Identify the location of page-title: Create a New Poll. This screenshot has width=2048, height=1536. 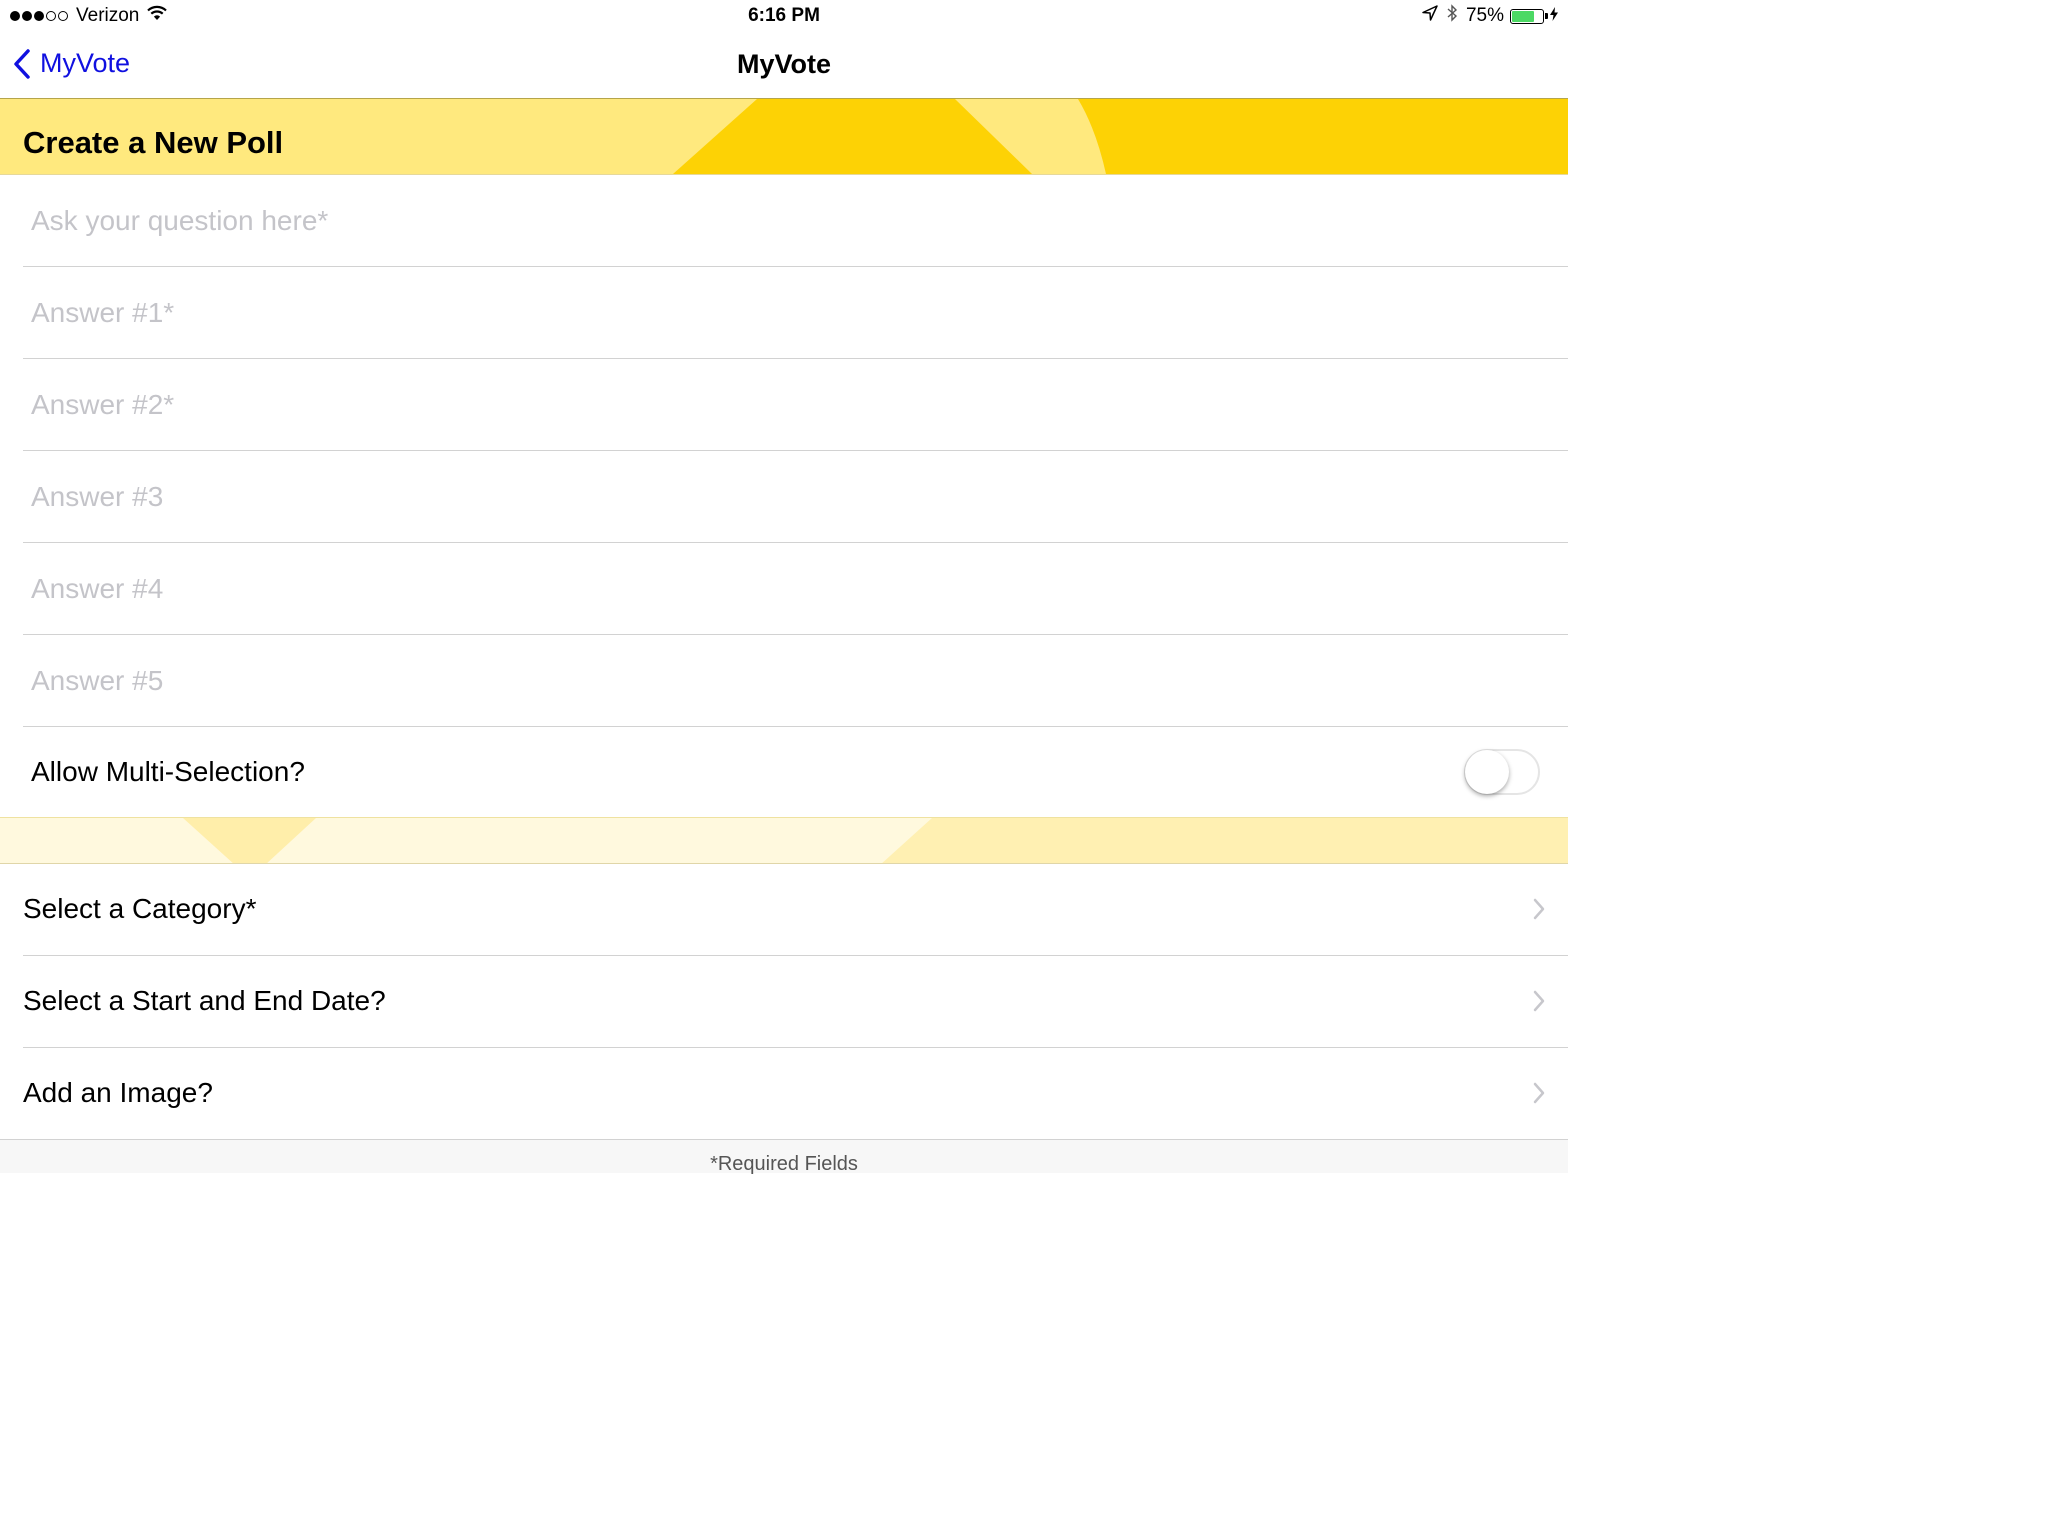
(153, 142).